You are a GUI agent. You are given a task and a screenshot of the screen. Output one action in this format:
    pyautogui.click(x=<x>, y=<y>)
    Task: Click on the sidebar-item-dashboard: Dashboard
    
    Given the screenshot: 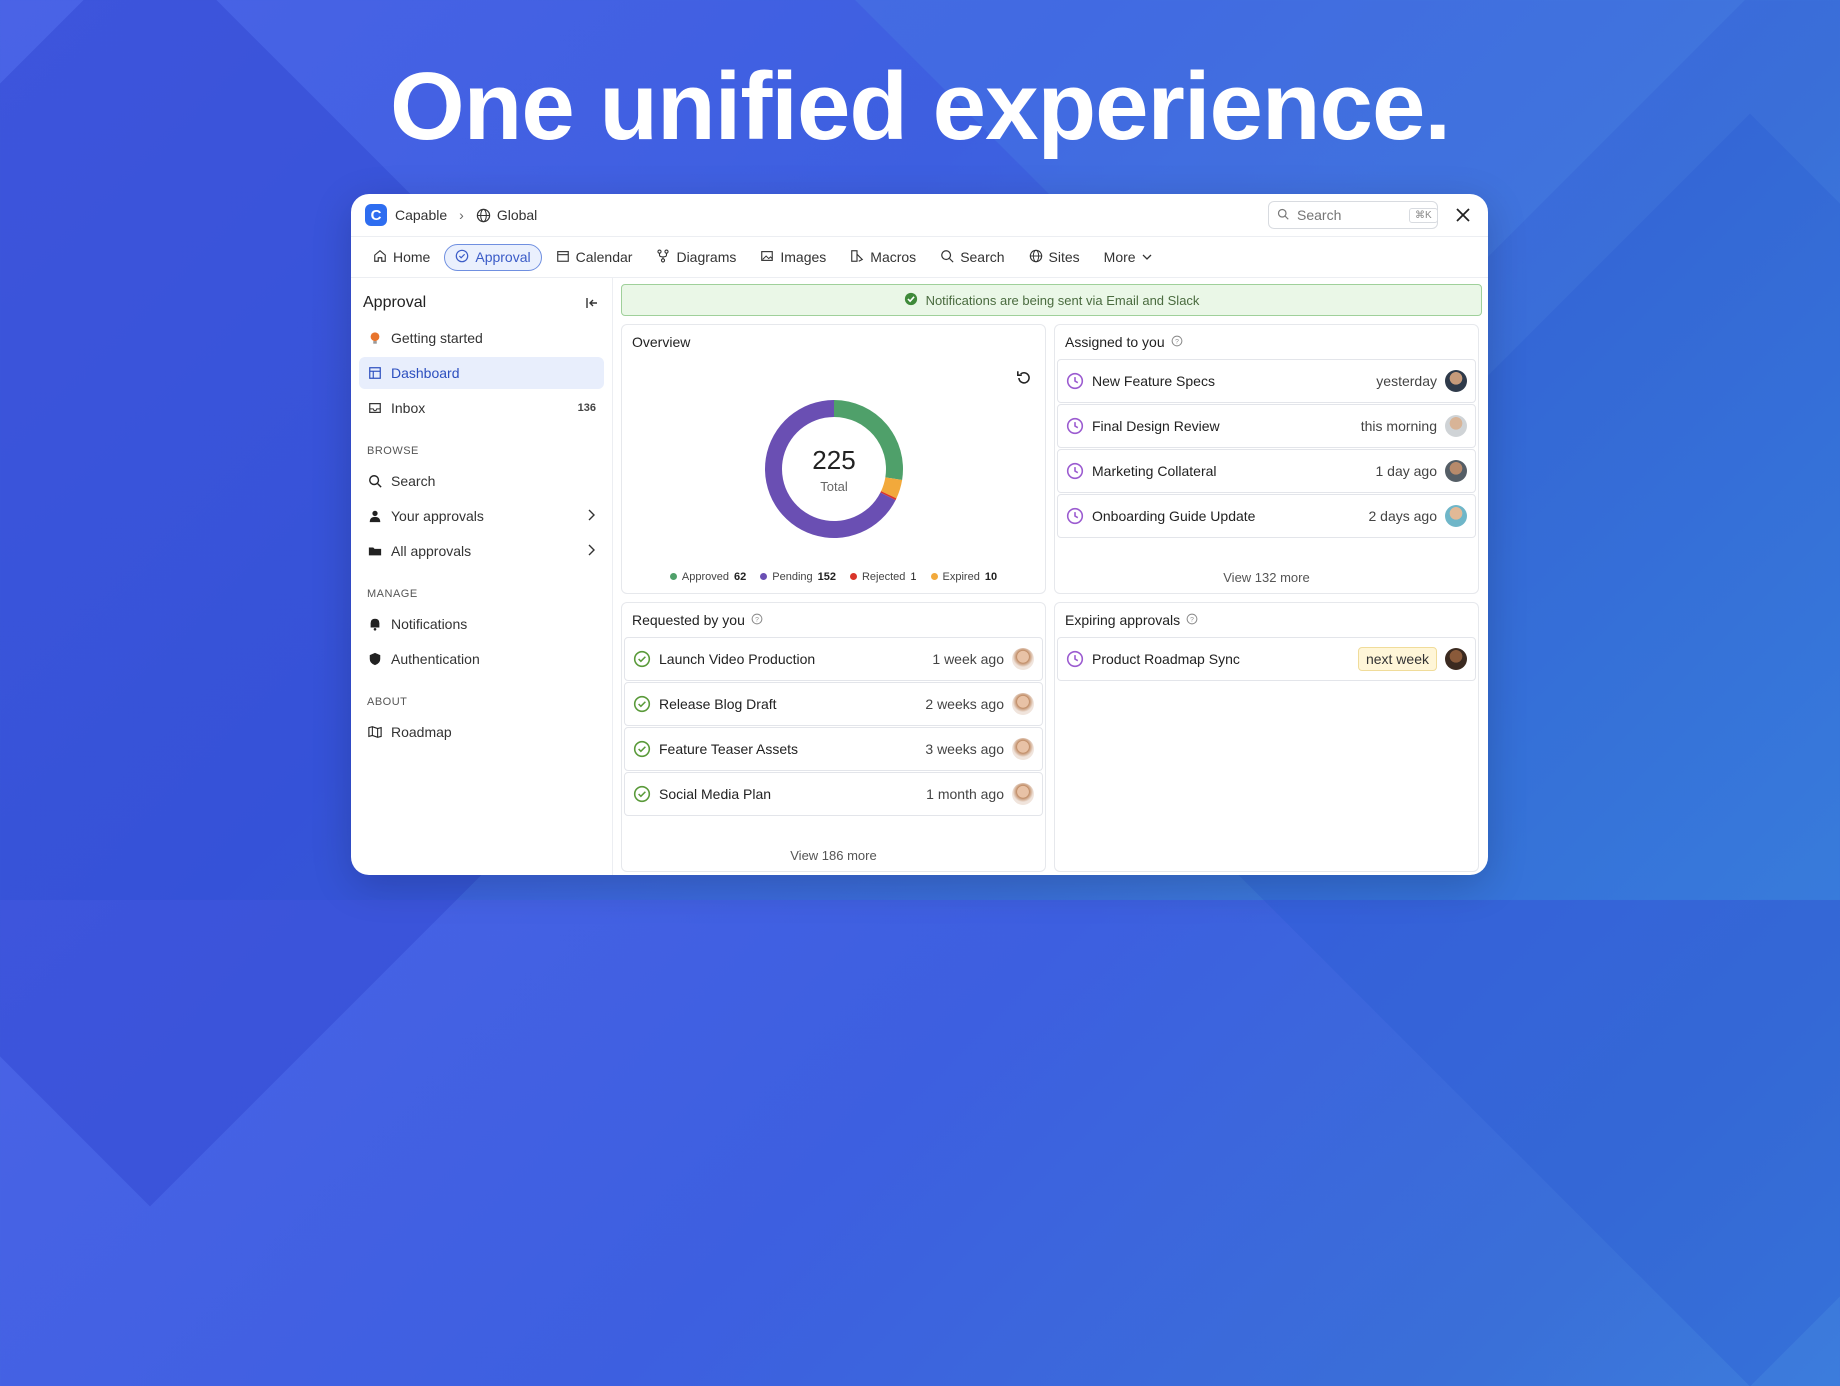 What is the action you would take?
    pyautogui.click(x=481, y=373)
    